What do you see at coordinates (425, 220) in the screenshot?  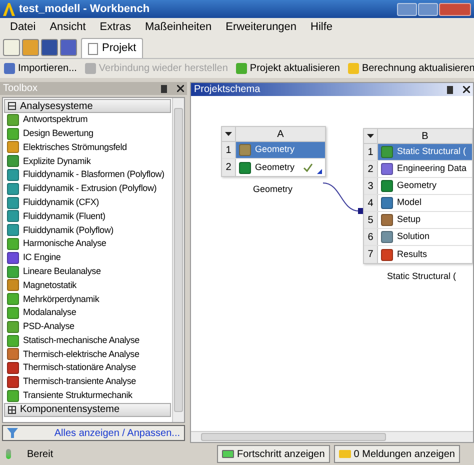 I see `cell-row: Setup` at bounding box center [425, 220].